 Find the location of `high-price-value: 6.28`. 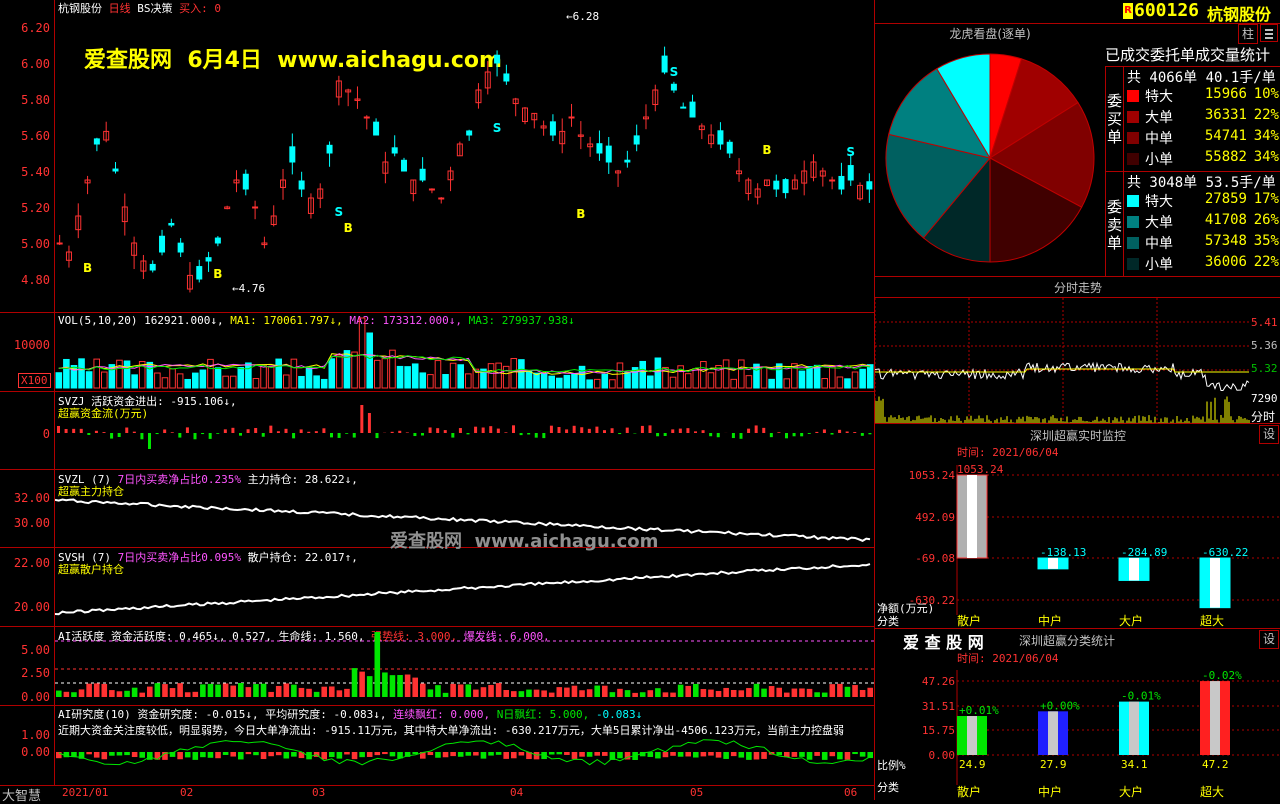

high-price-value: 6.28 is located at coordinates (586, 16).